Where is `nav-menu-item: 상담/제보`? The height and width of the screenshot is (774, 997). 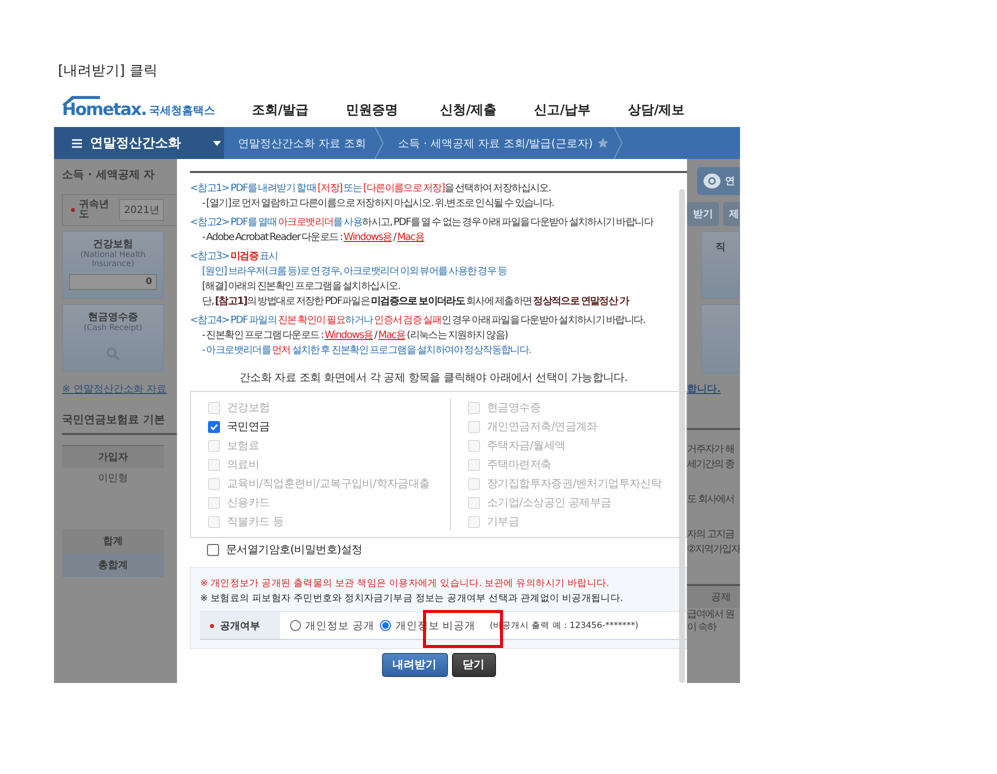 nav-menu-item: 상담/제보 is located at coordinates (675, 109).